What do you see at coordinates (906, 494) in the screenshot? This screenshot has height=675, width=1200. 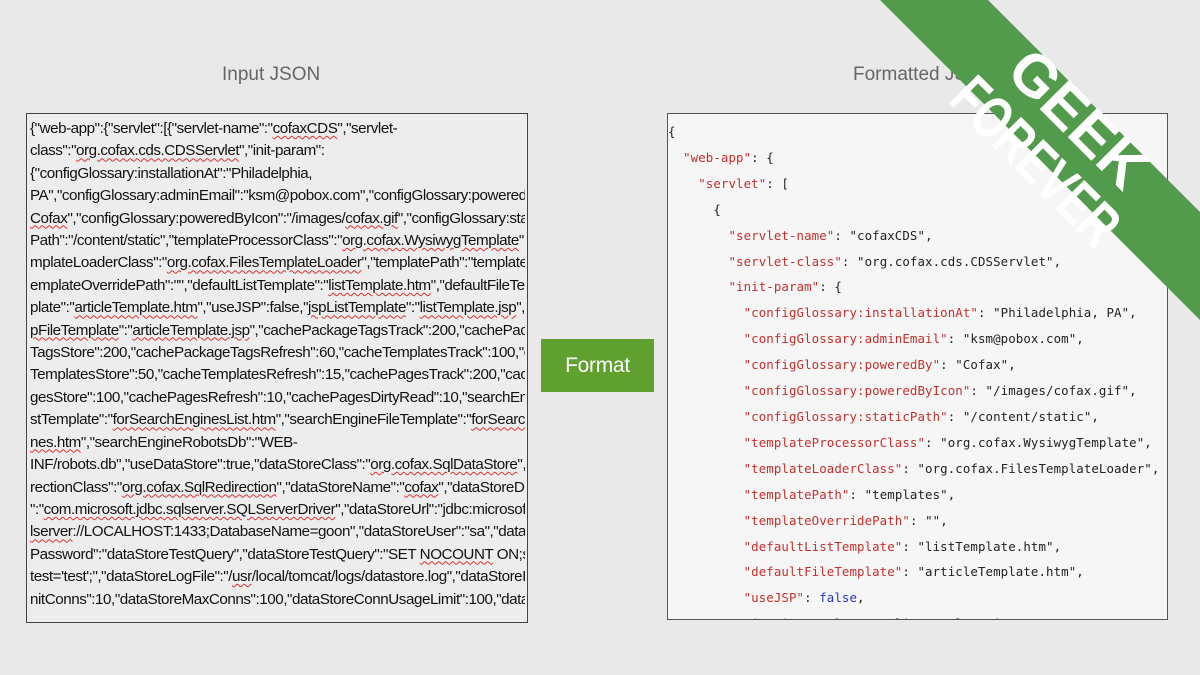 I see `json-string-value: "templates"` at bounding box center [906, 494].